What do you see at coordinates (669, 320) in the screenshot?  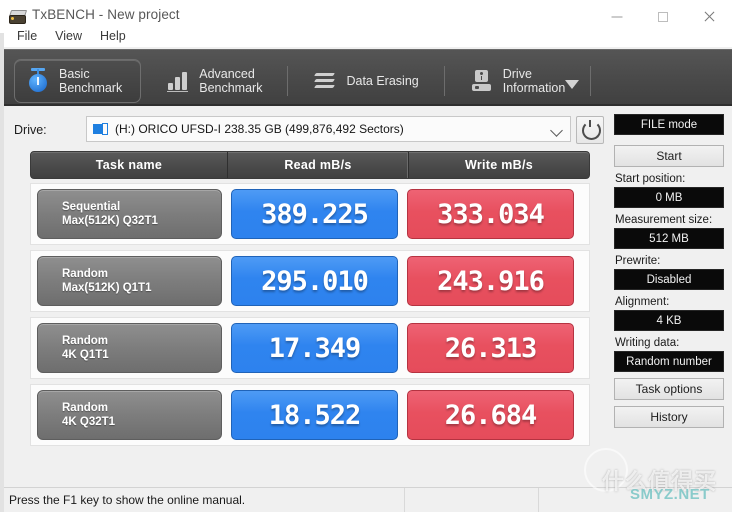 I see `alignment-value: 4 KB` at bounding box center [669, 320].